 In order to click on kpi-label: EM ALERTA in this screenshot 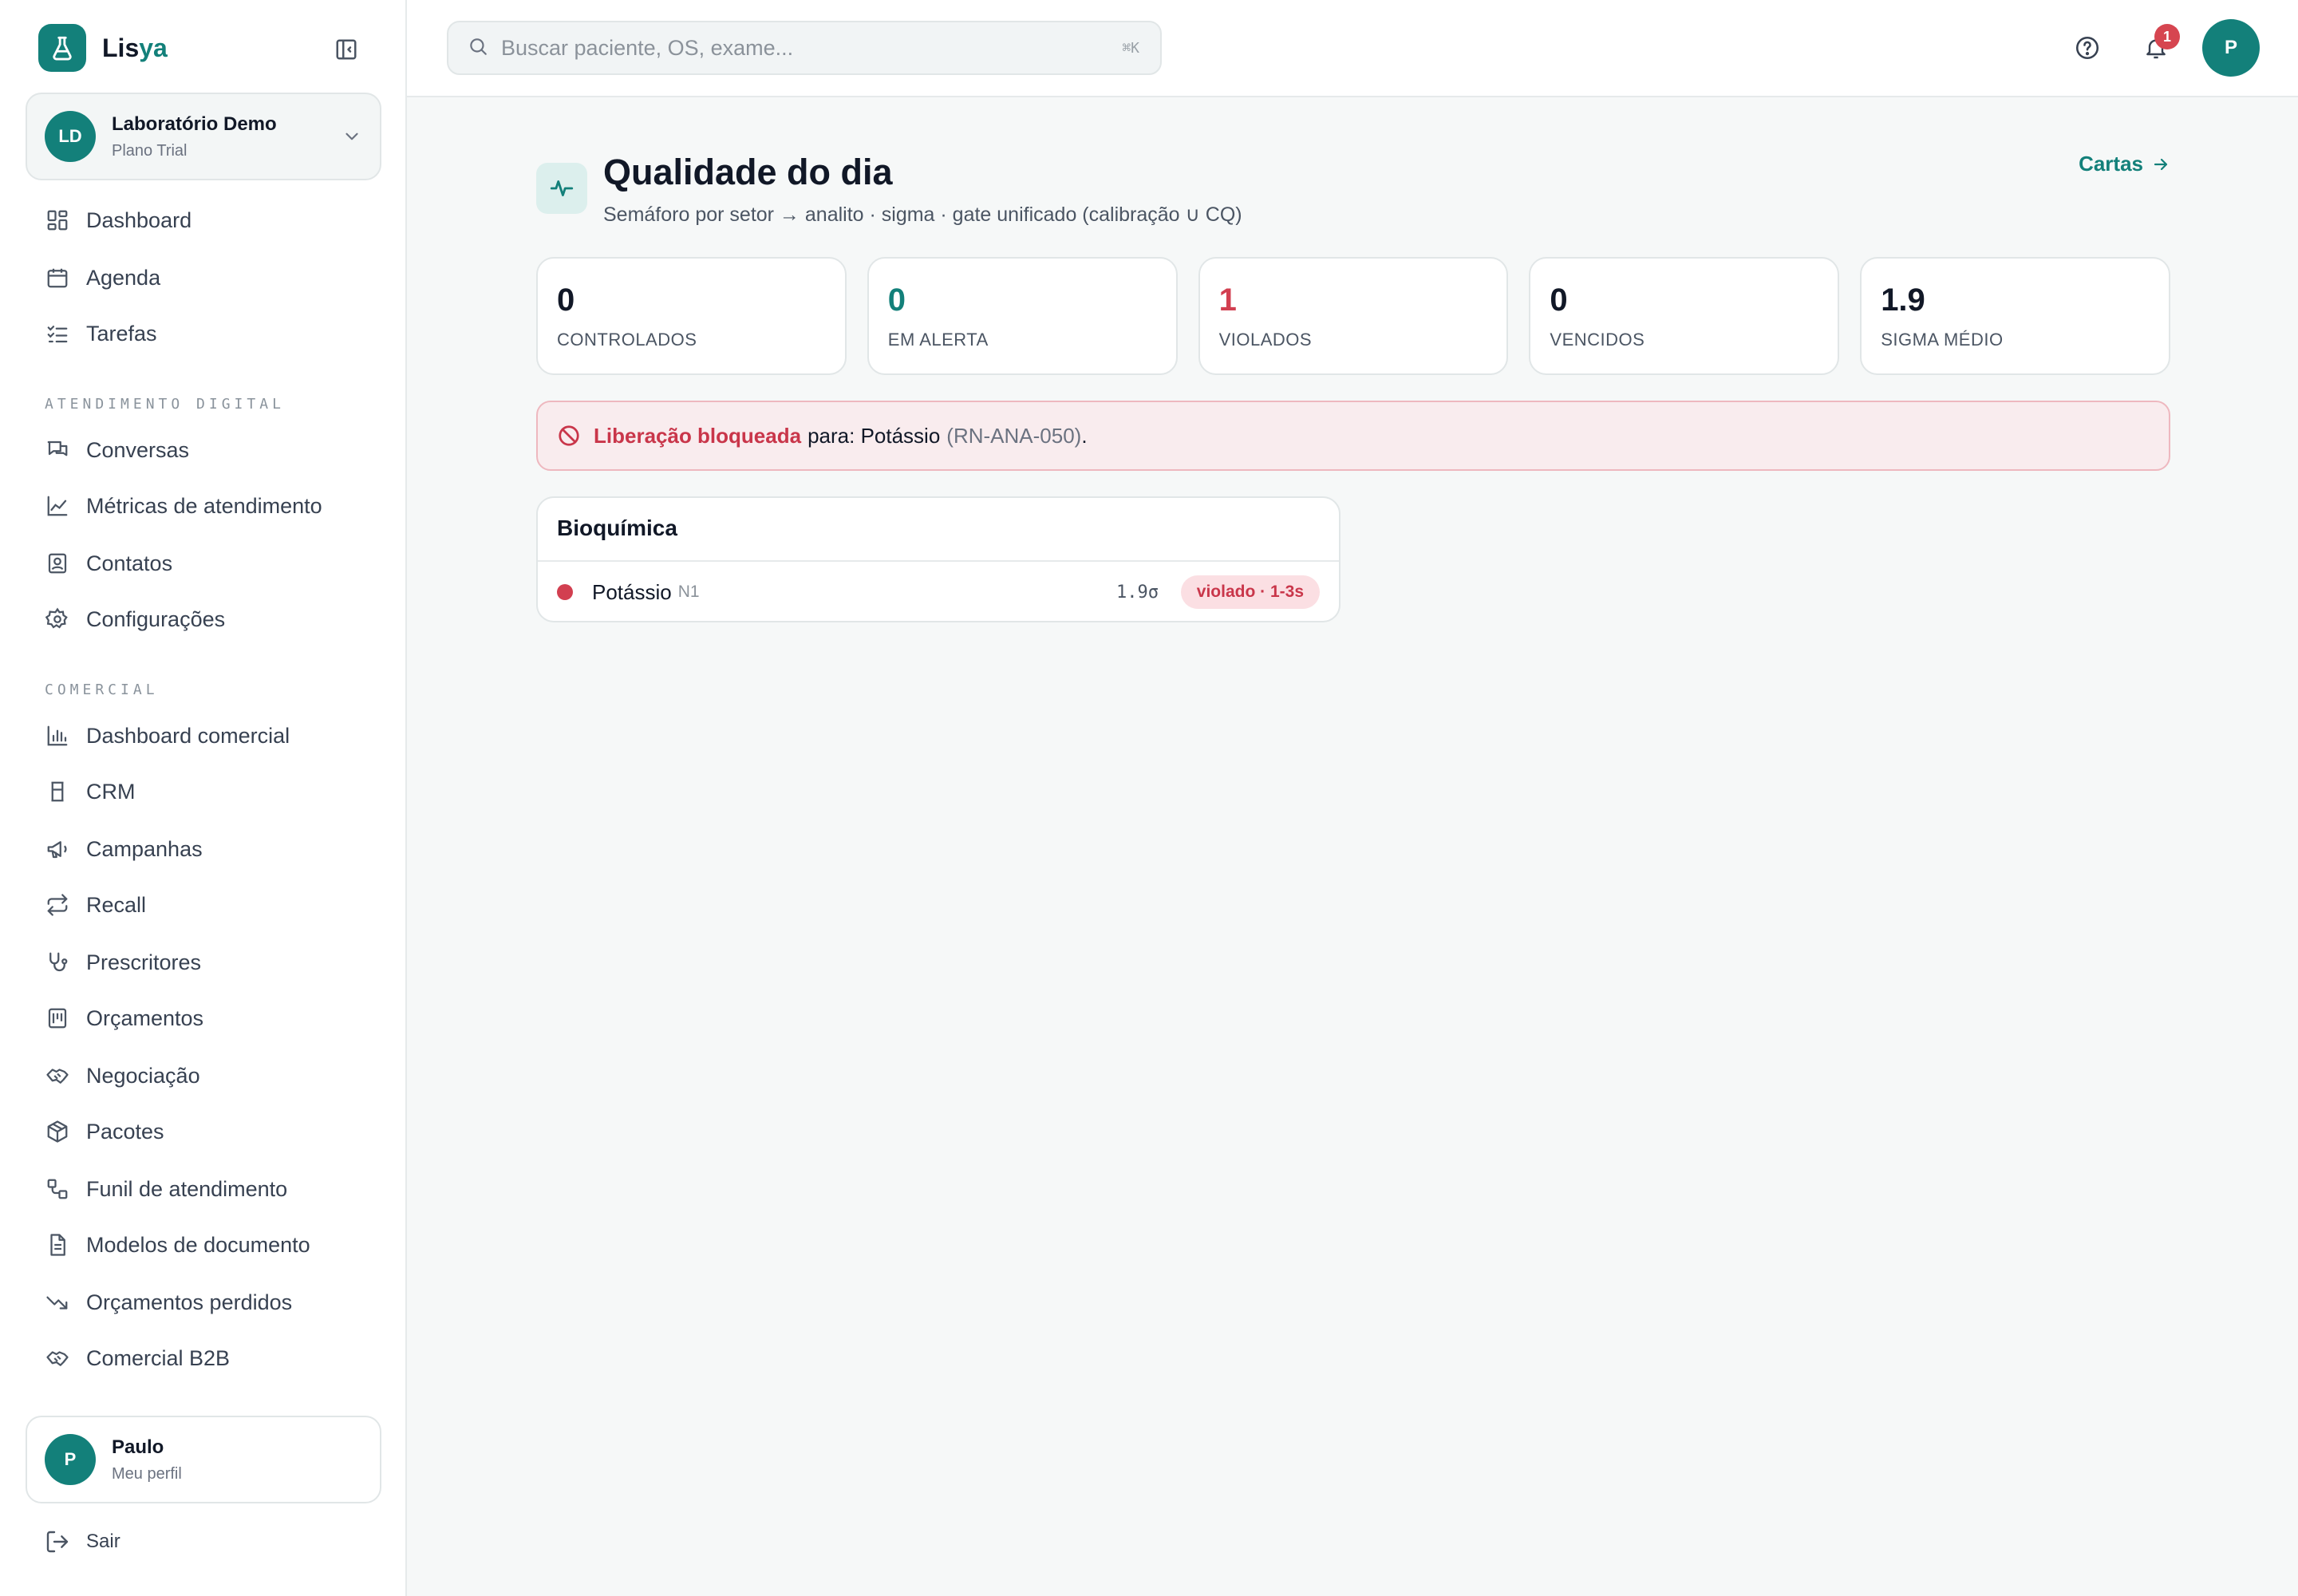, I will do `click(938, 340)`.